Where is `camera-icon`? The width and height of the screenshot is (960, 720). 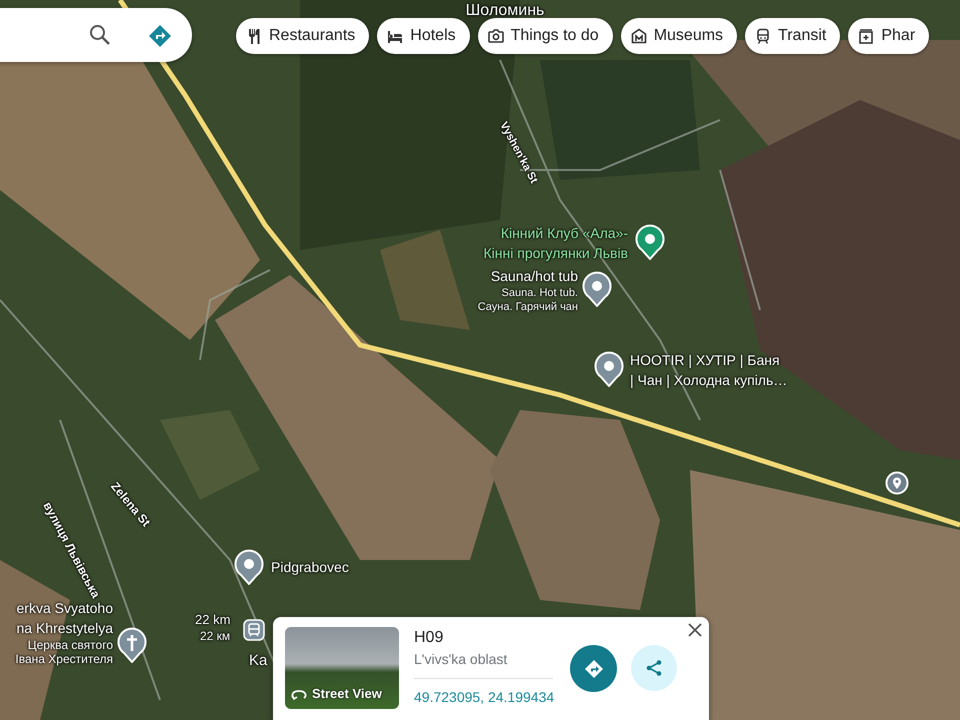
camera-icon is located at coordinates (496, 36).